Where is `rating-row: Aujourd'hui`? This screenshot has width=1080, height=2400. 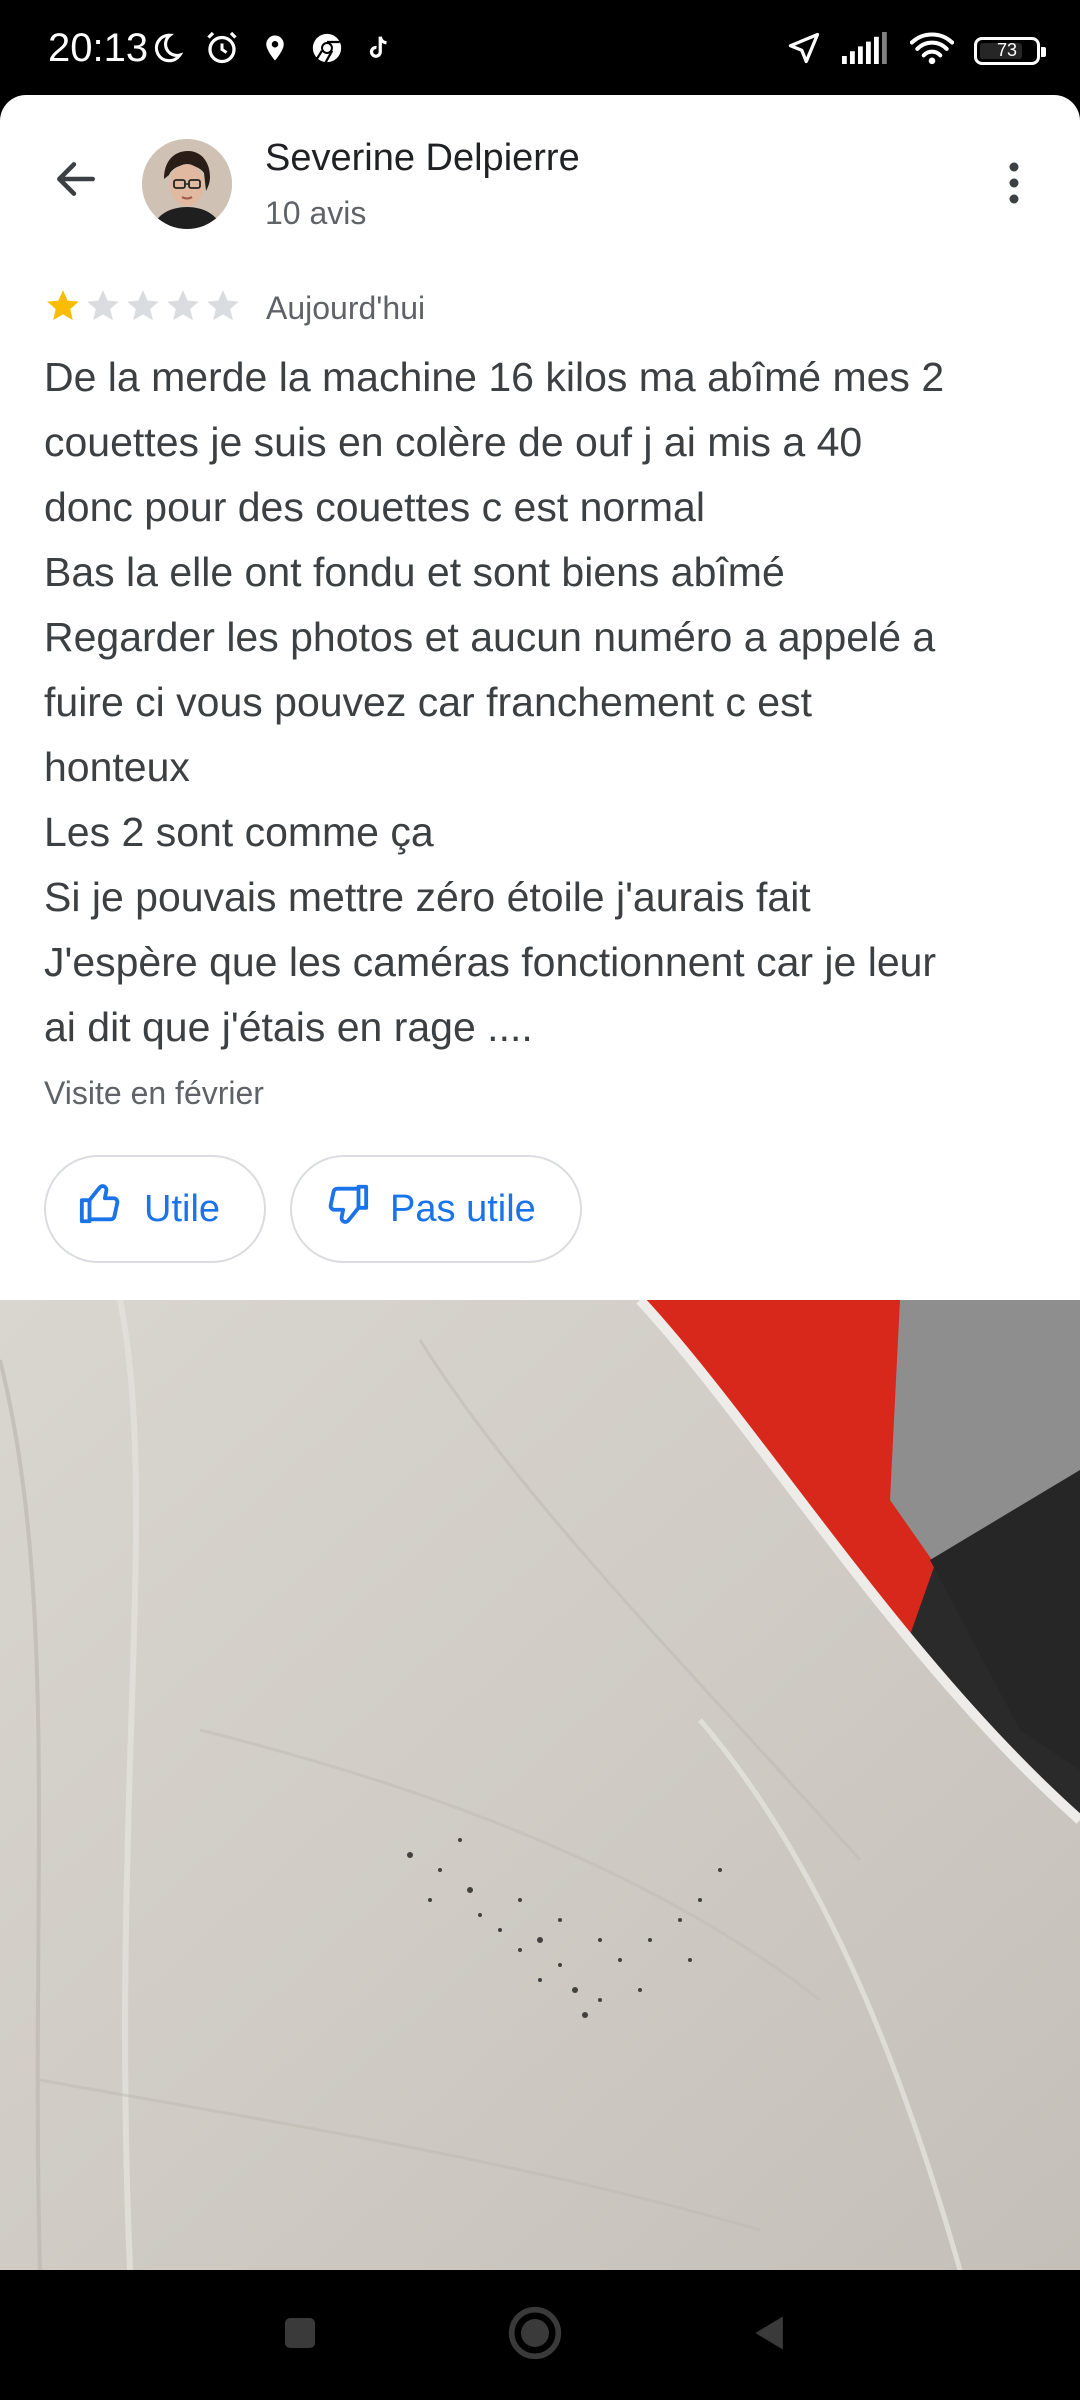 rating-row: Aujourd'hui is located at coordinates (234, 308).